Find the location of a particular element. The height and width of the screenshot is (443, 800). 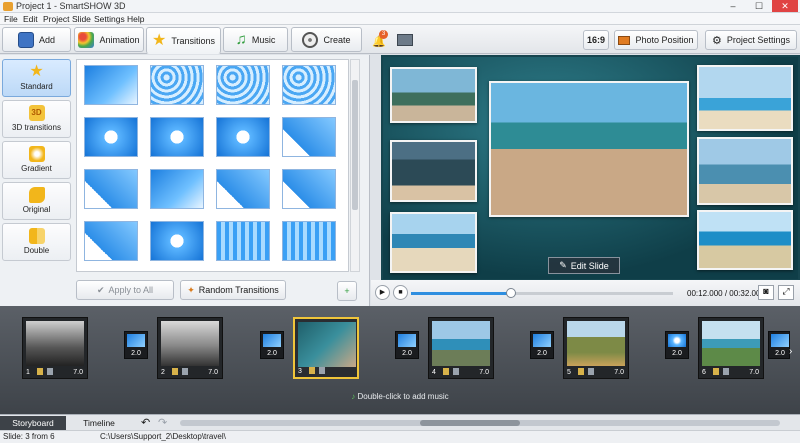

category-standard: ★ Standard is located at coordinates (36, 78).